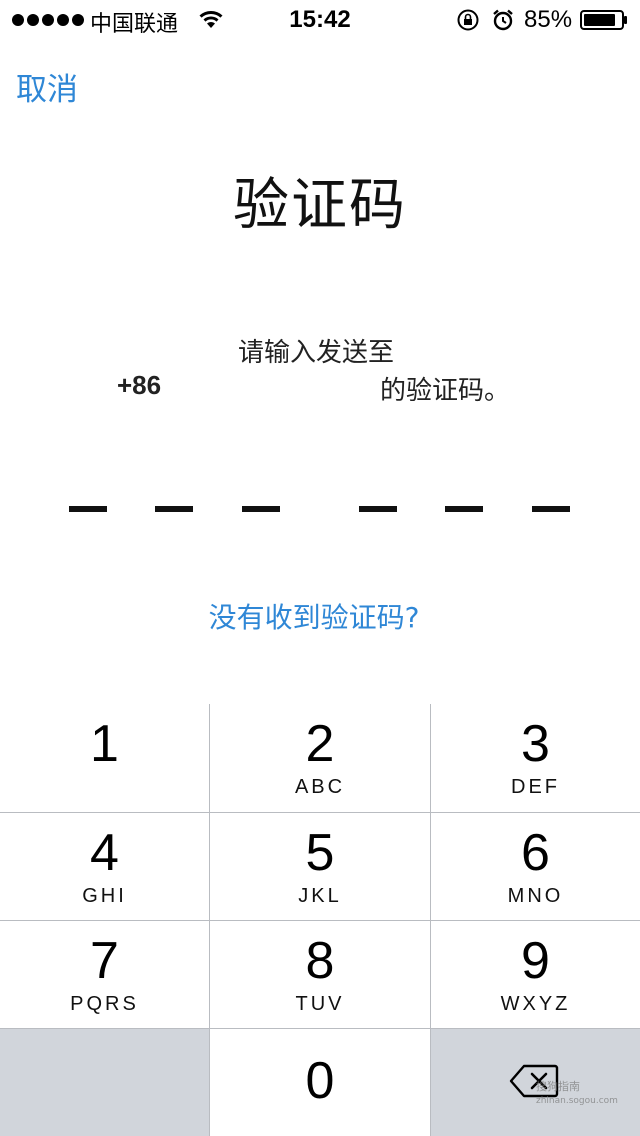 This screenshot has height=1136, width=640. I want to click on key-letters: WXYZ, so click(535, 1004).